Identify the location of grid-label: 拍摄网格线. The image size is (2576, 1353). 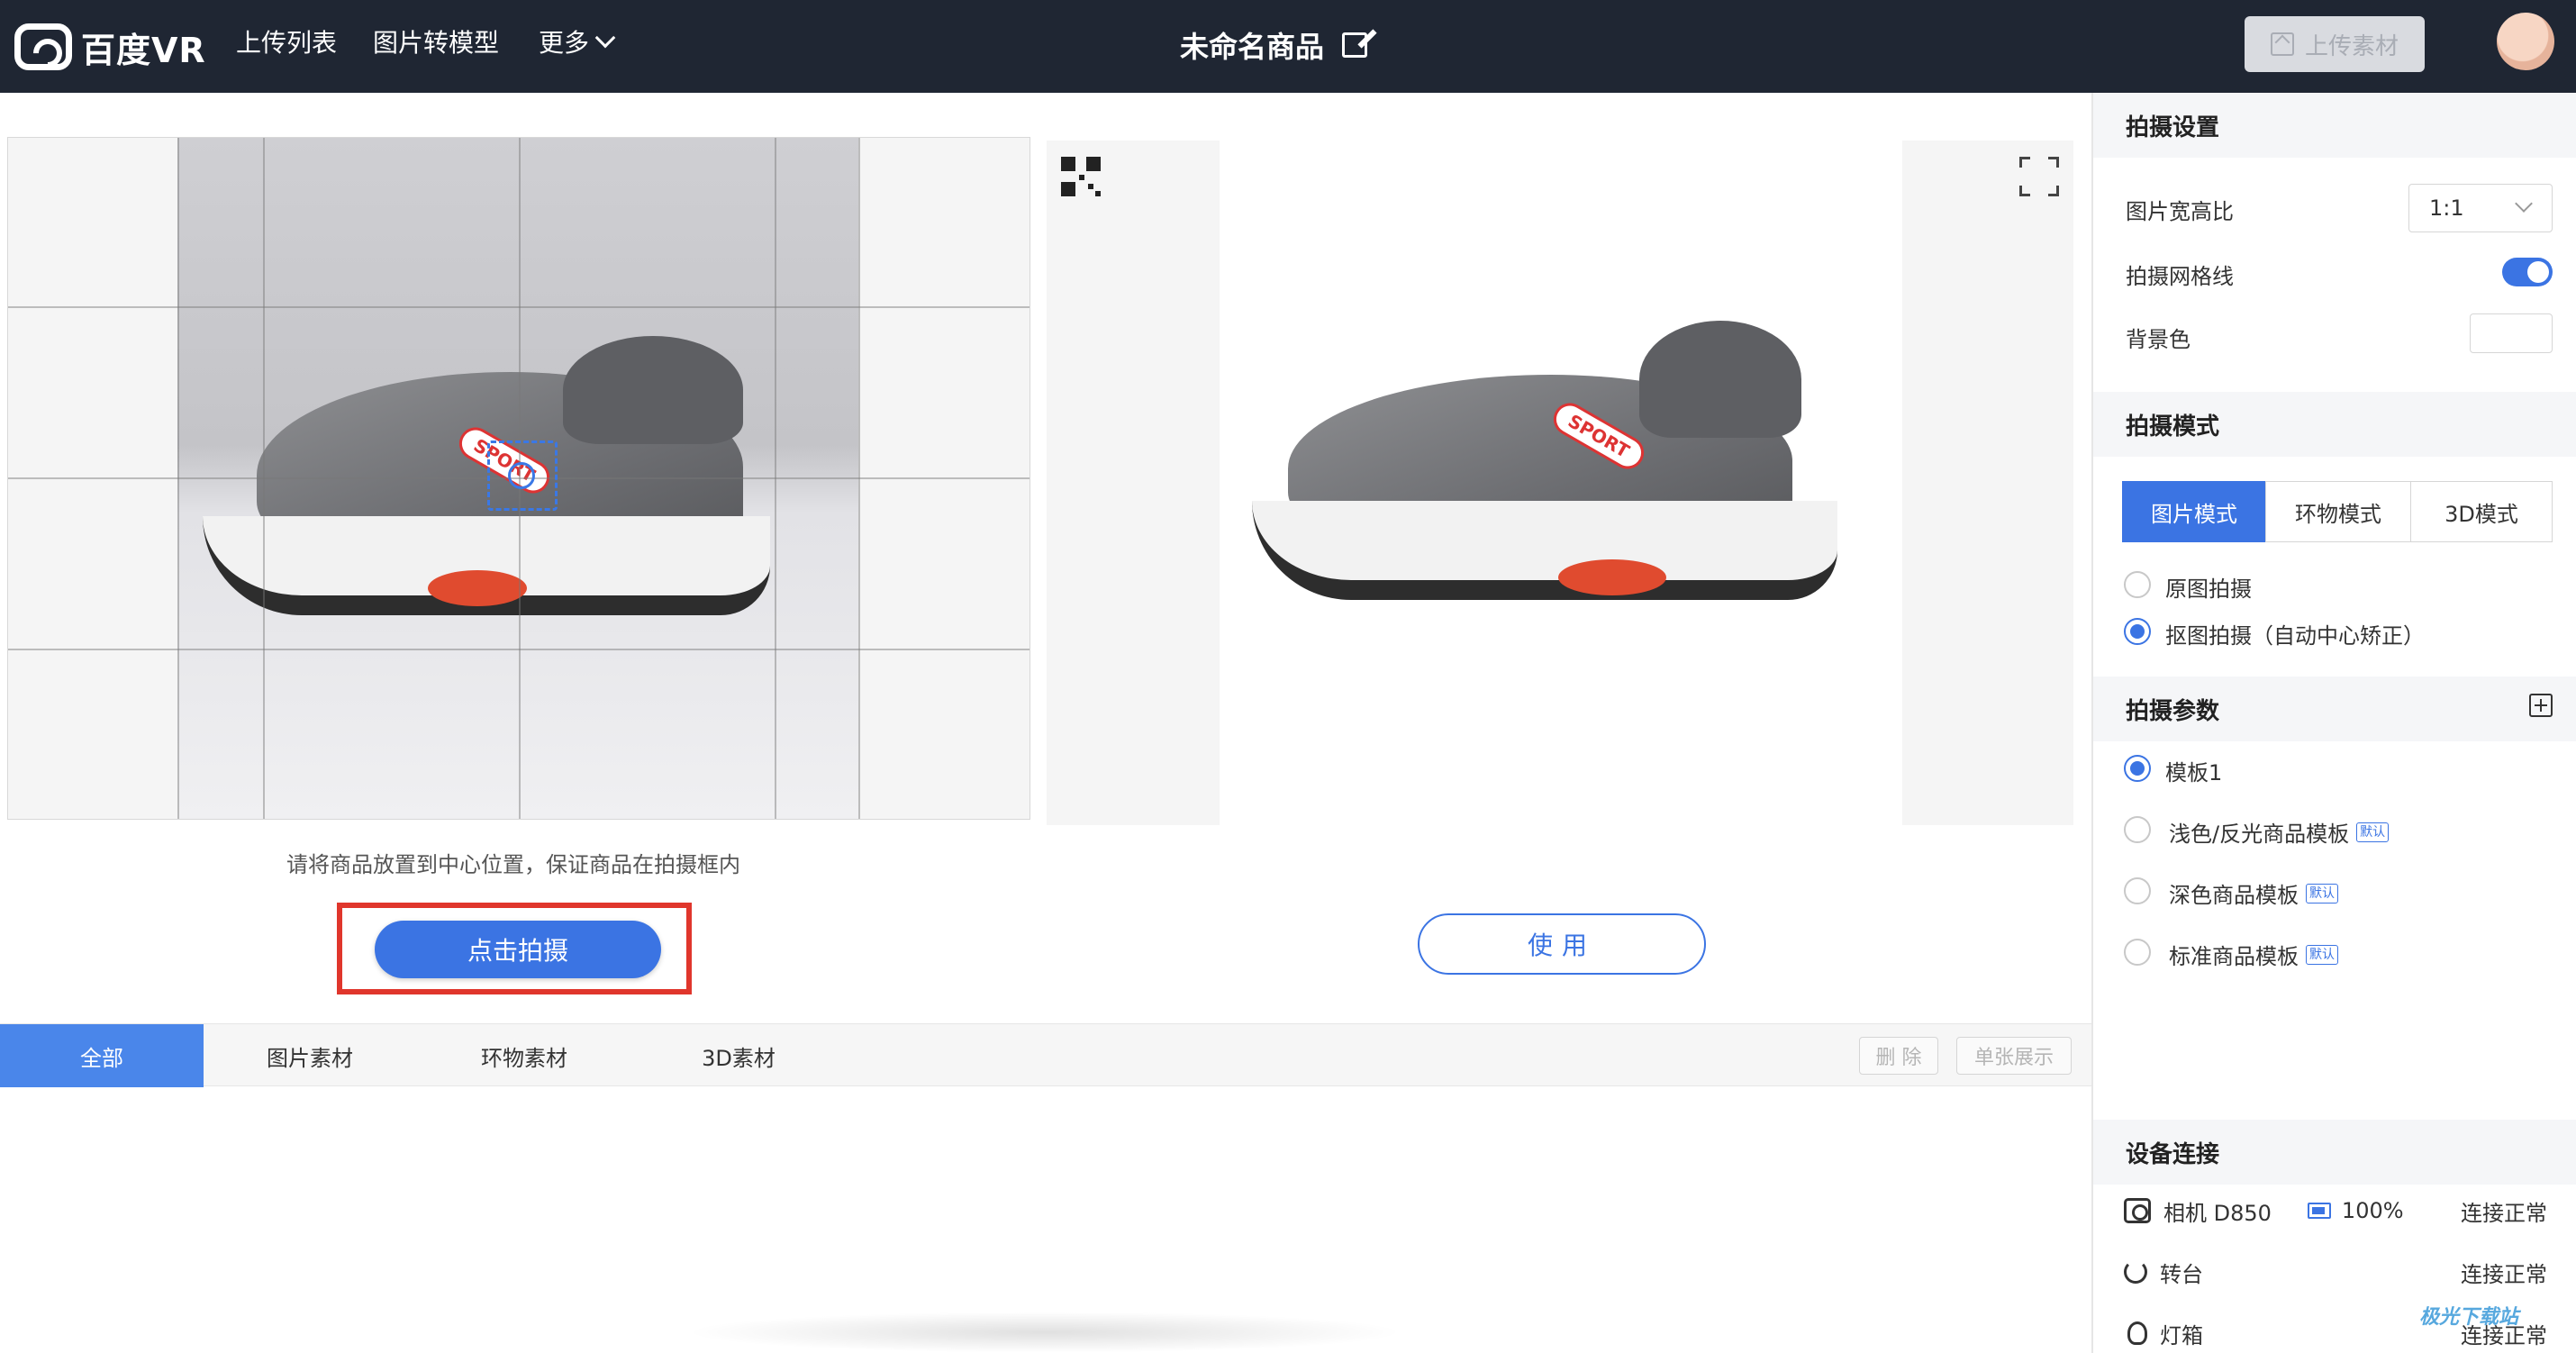
(2180, 276).